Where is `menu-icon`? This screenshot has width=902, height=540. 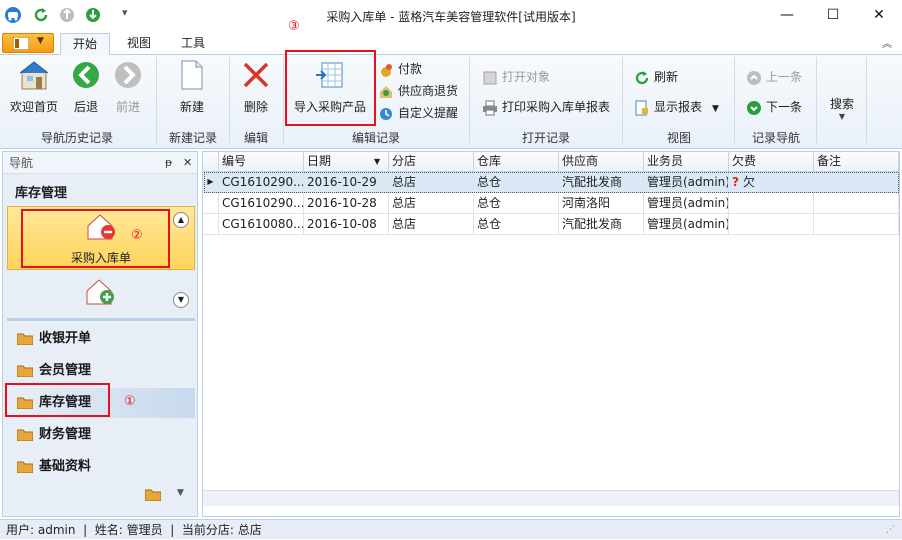
menu-icon is located at coordinates (21, 43).